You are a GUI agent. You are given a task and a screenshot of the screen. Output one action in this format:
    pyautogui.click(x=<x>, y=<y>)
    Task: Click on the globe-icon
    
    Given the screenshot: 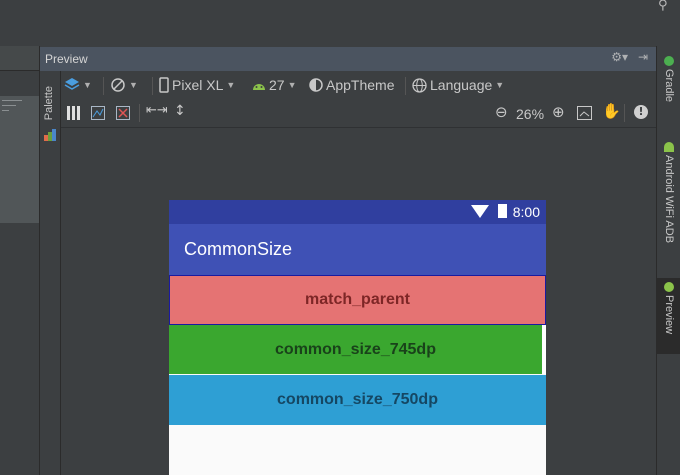 What is the action you would take?
    pyautogui.click(x=419, y=85)
    